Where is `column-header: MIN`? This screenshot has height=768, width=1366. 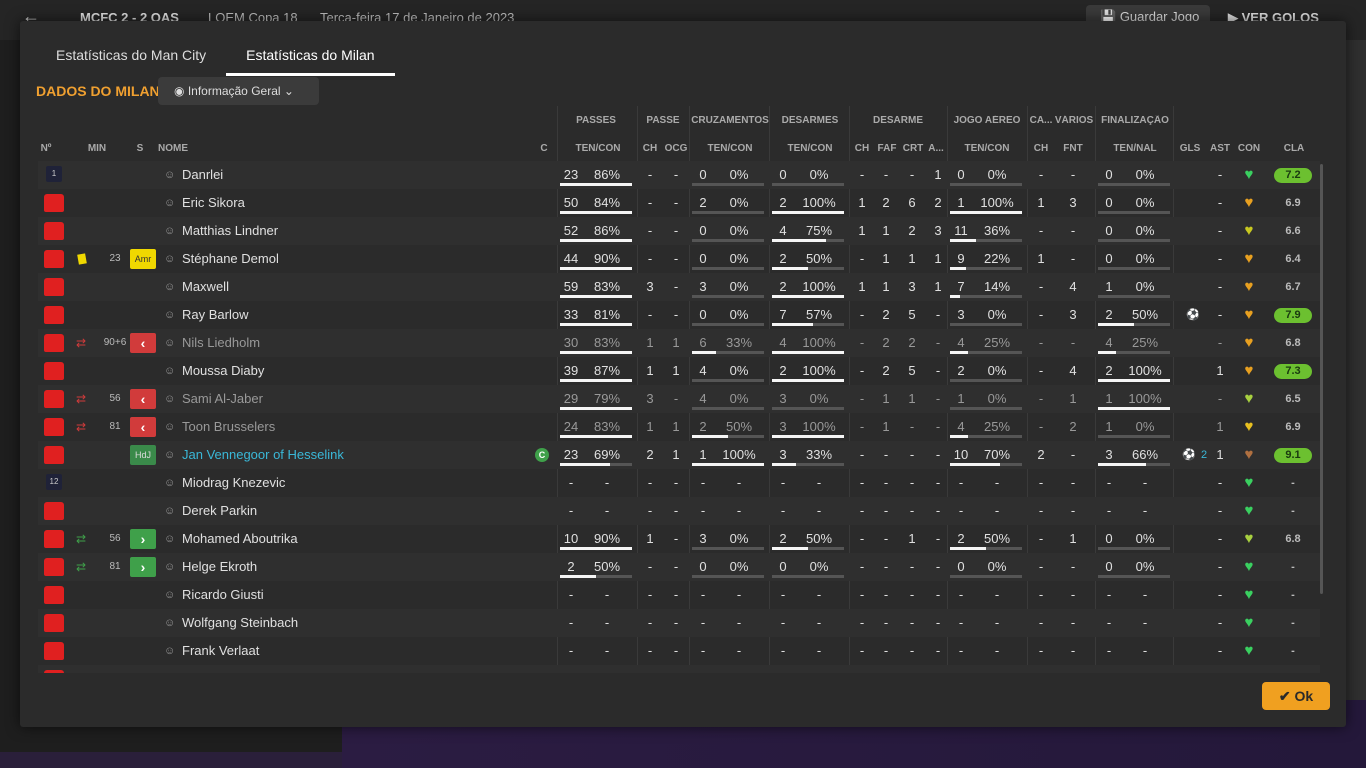
column-header: MIN is located at coordinates (97, 148).